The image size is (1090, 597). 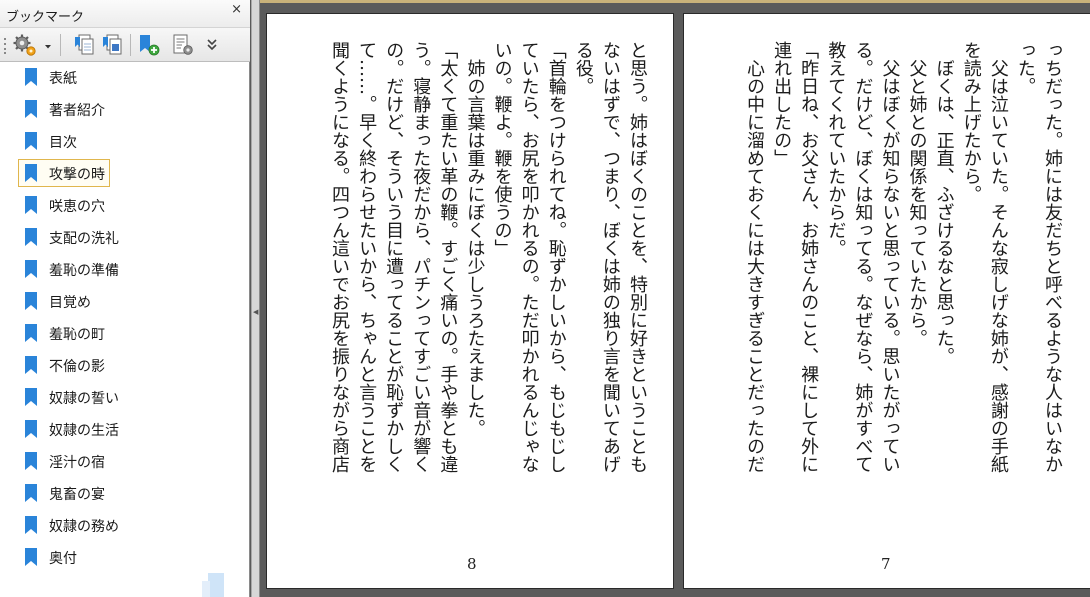 I want to click on panel-title: ブックマーク, so click(x=45, y=17).